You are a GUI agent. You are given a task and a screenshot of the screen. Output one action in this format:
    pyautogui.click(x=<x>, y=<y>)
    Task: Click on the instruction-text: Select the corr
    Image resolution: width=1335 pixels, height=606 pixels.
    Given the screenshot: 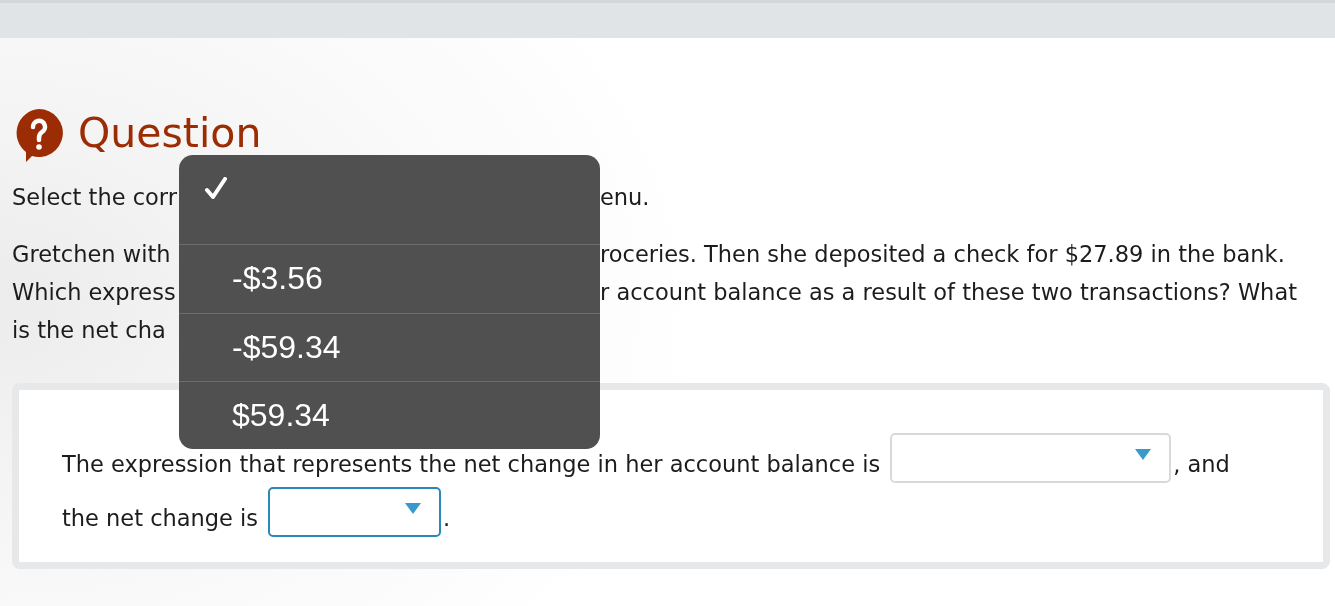 What is the action you would take?
    pyautogui.click(x=95, y=197)
    